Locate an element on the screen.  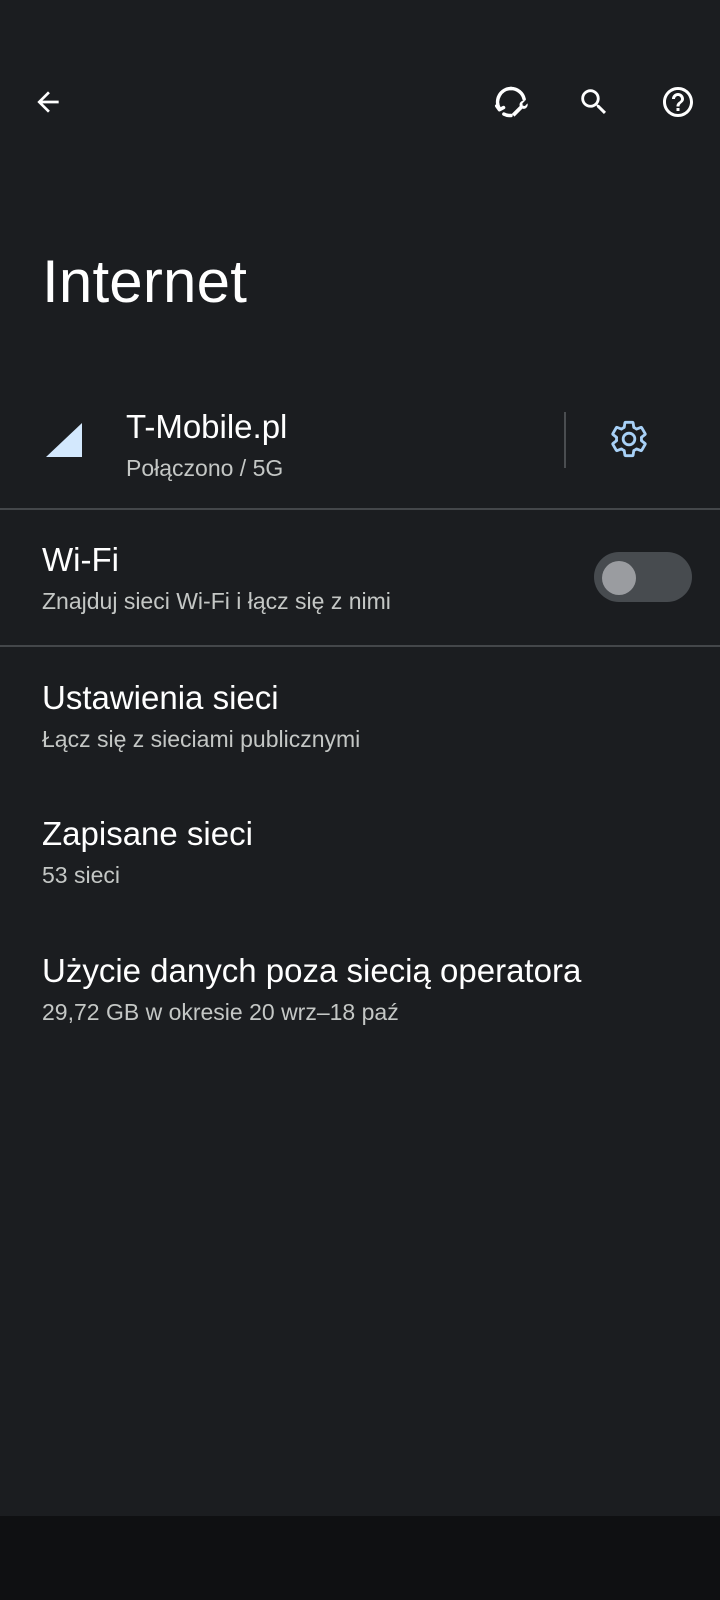
list-item-summary: Łącz się z sieciami publicznymi is located at coordinates (201, 738).